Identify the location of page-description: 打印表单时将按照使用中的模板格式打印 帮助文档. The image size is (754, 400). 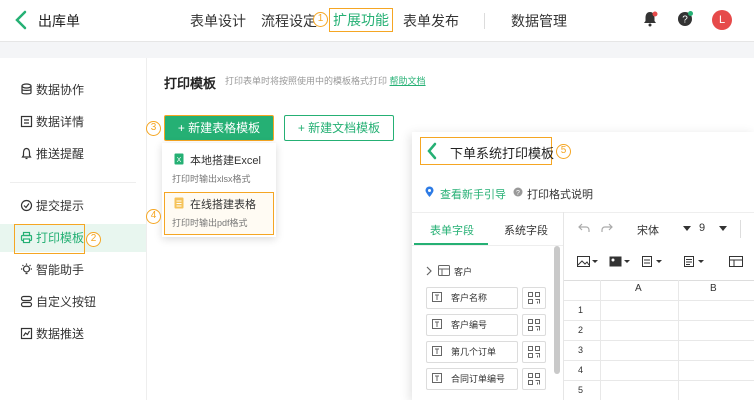
(325, 80).